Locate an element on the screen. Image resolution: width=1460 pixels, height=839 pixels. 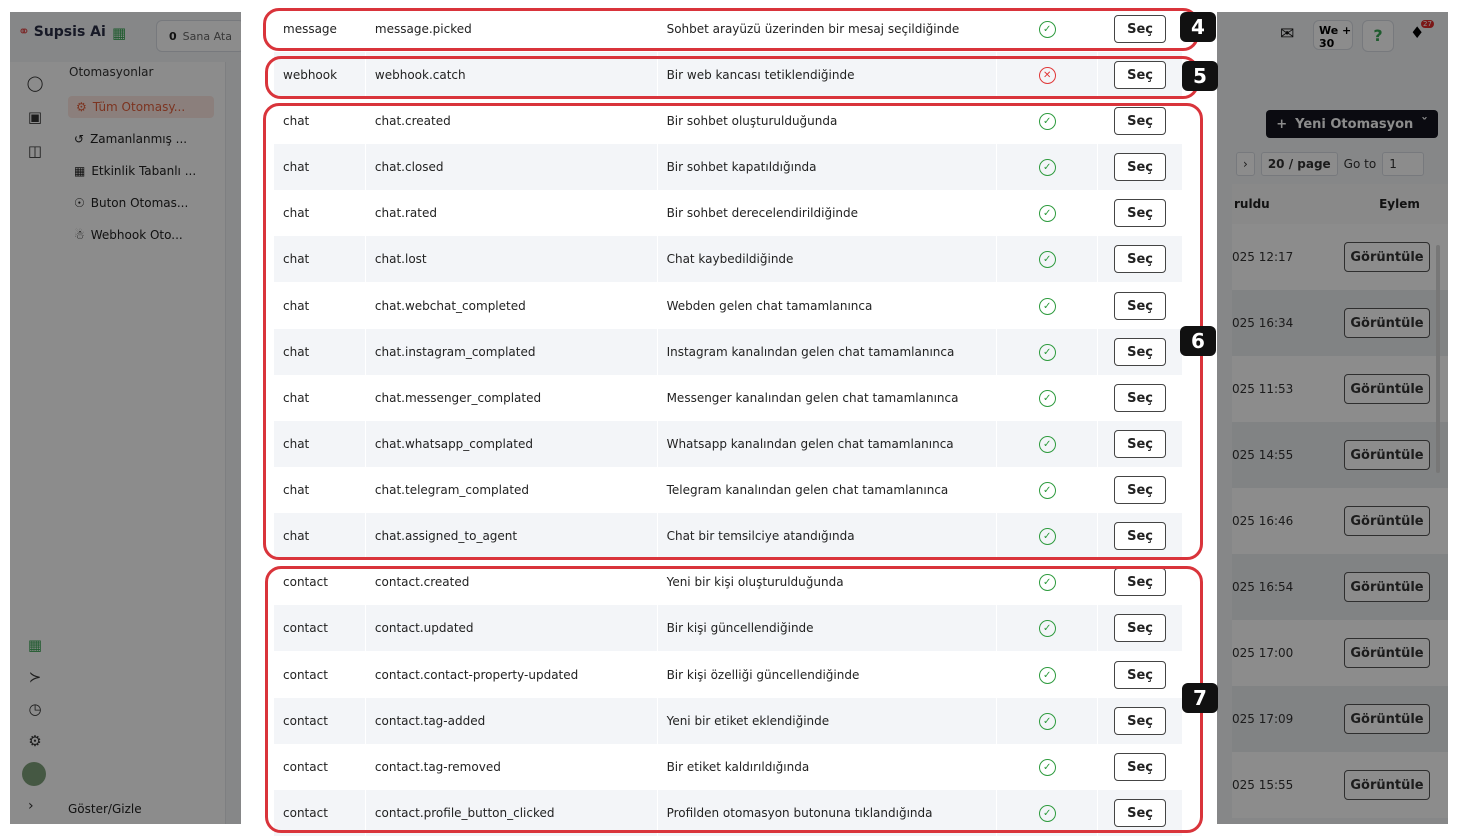
annotation-badge-6: 6 is located at coordinates (1198, 341).